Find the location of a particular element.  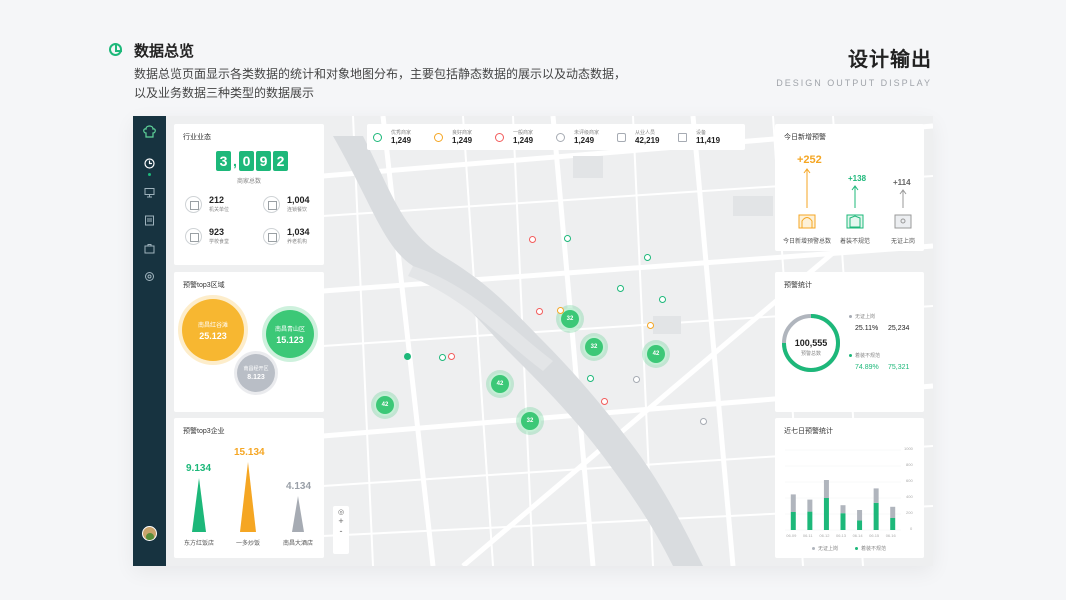

strip-item: 优秀商家 1,249 is located at coordinates (403, 137).